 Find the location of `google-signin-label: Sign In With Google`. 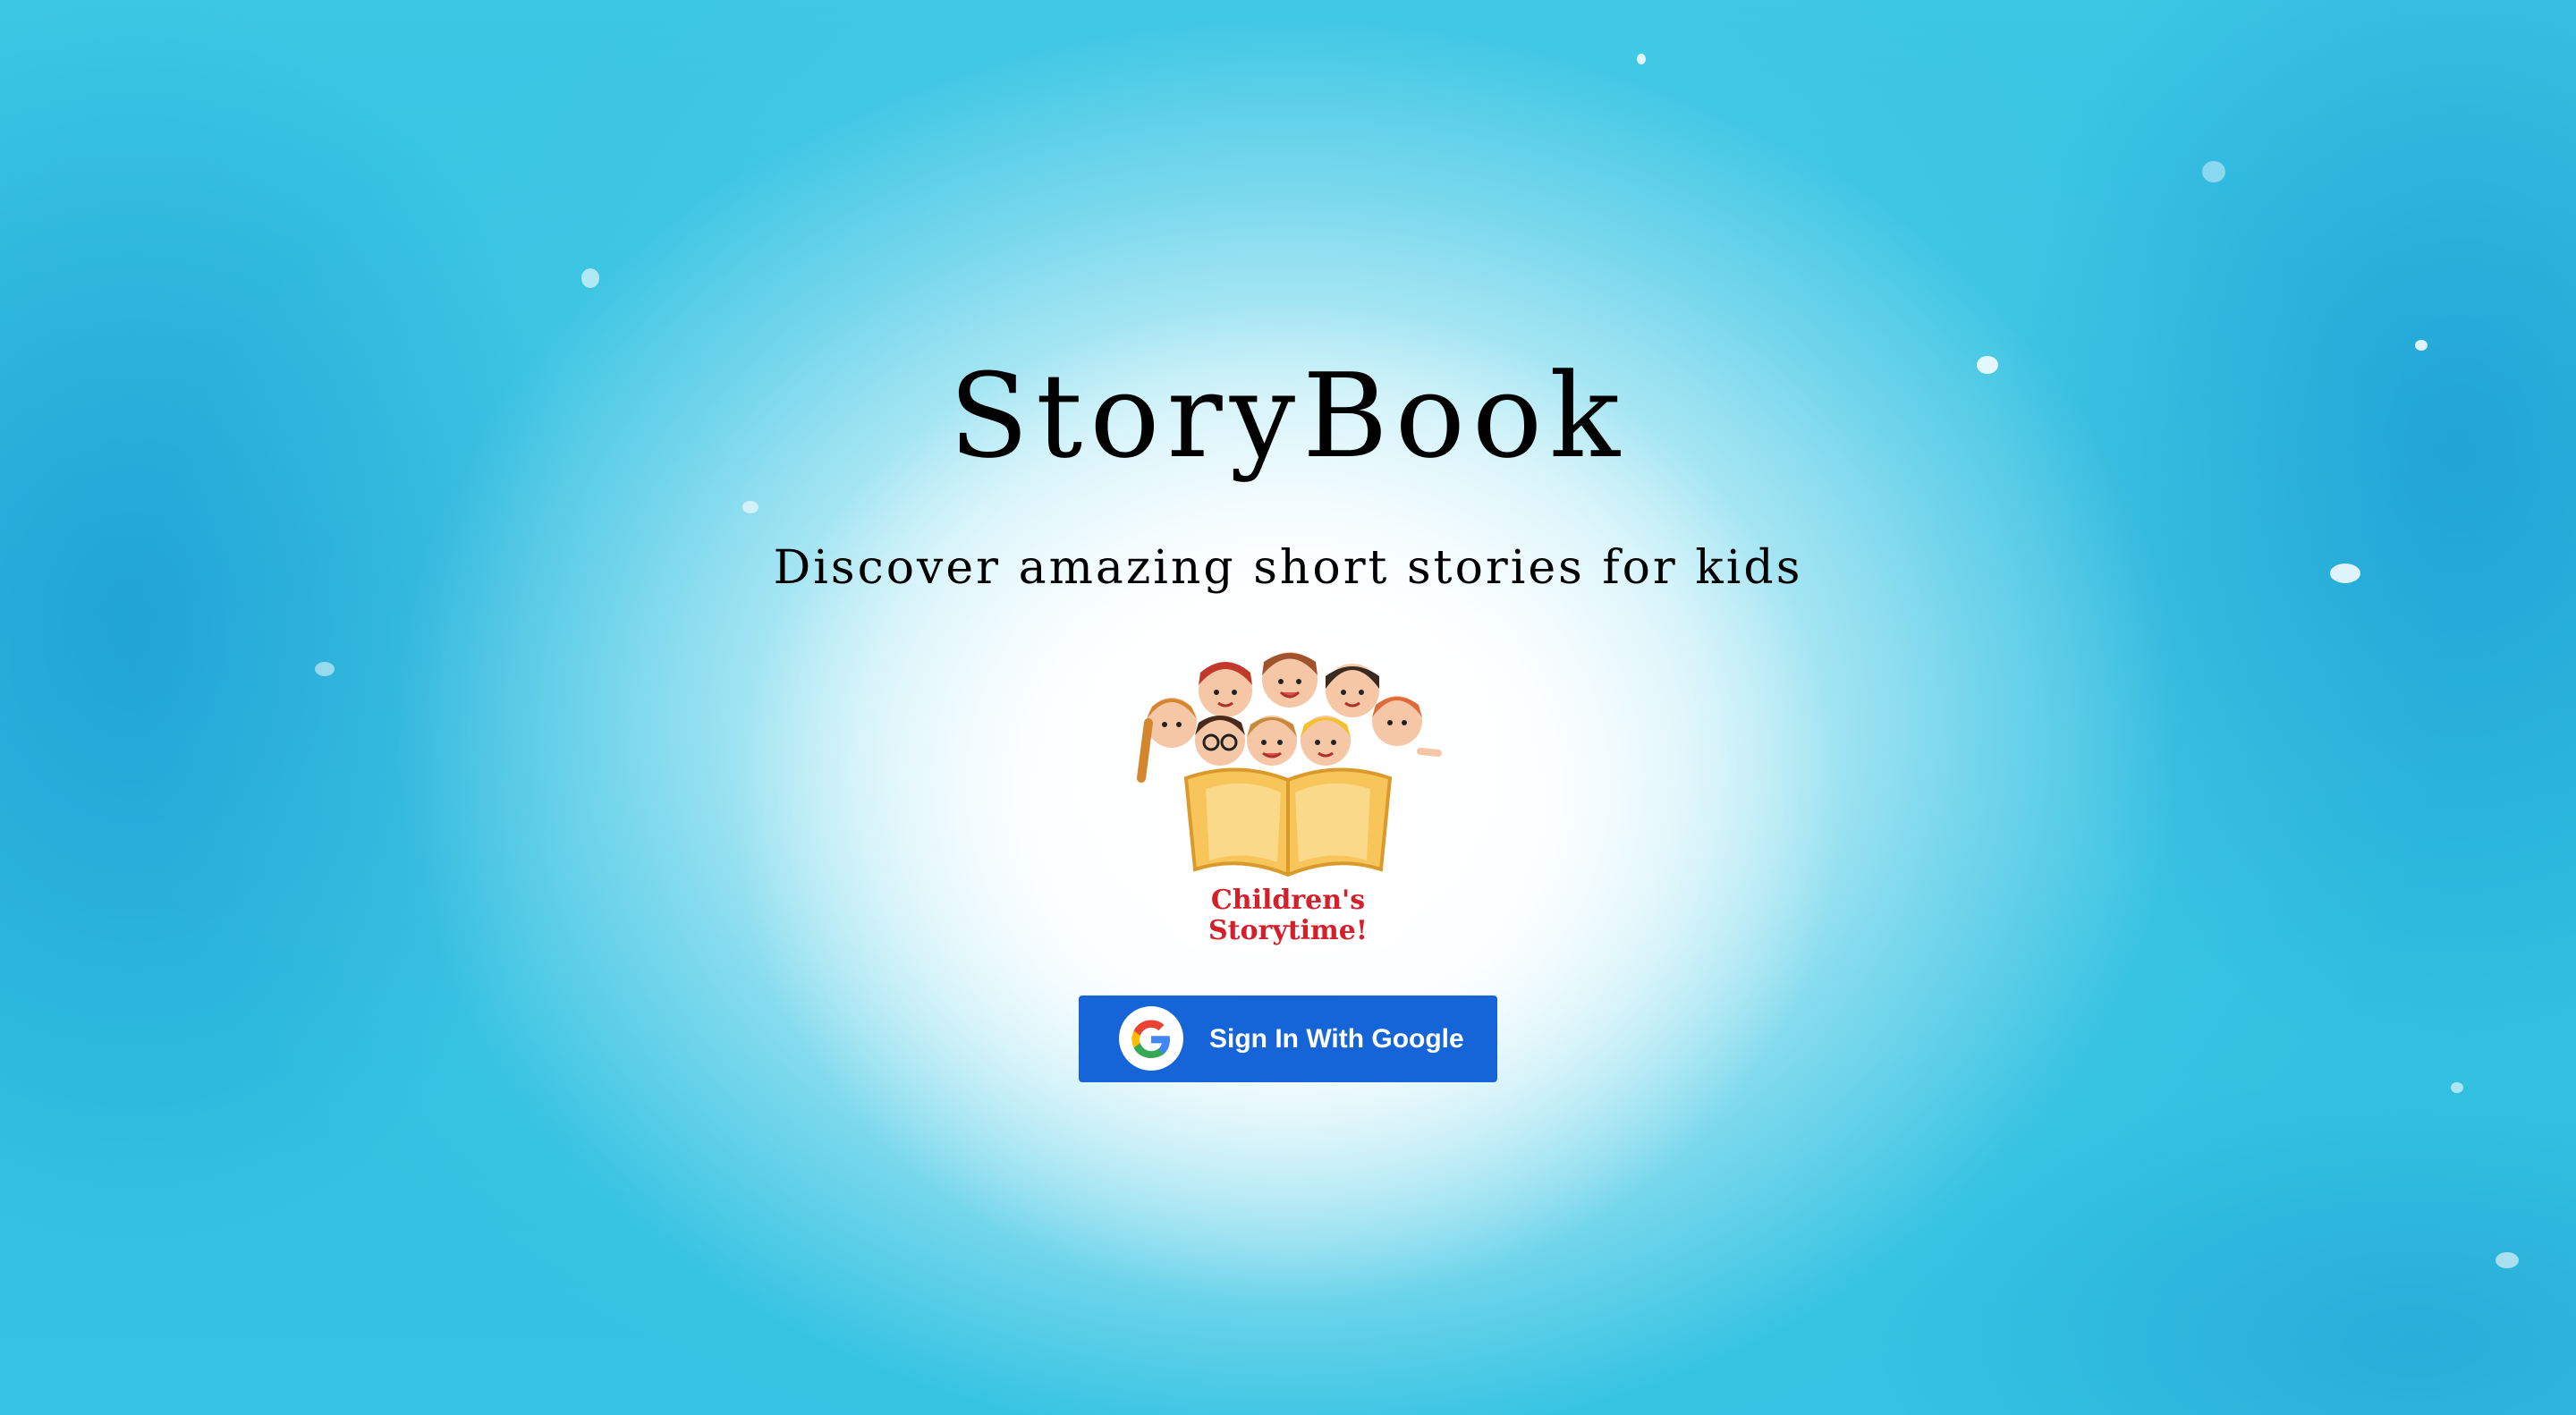

google-signin-label: Sign In With Google is located at coordinates (1336, 1039).